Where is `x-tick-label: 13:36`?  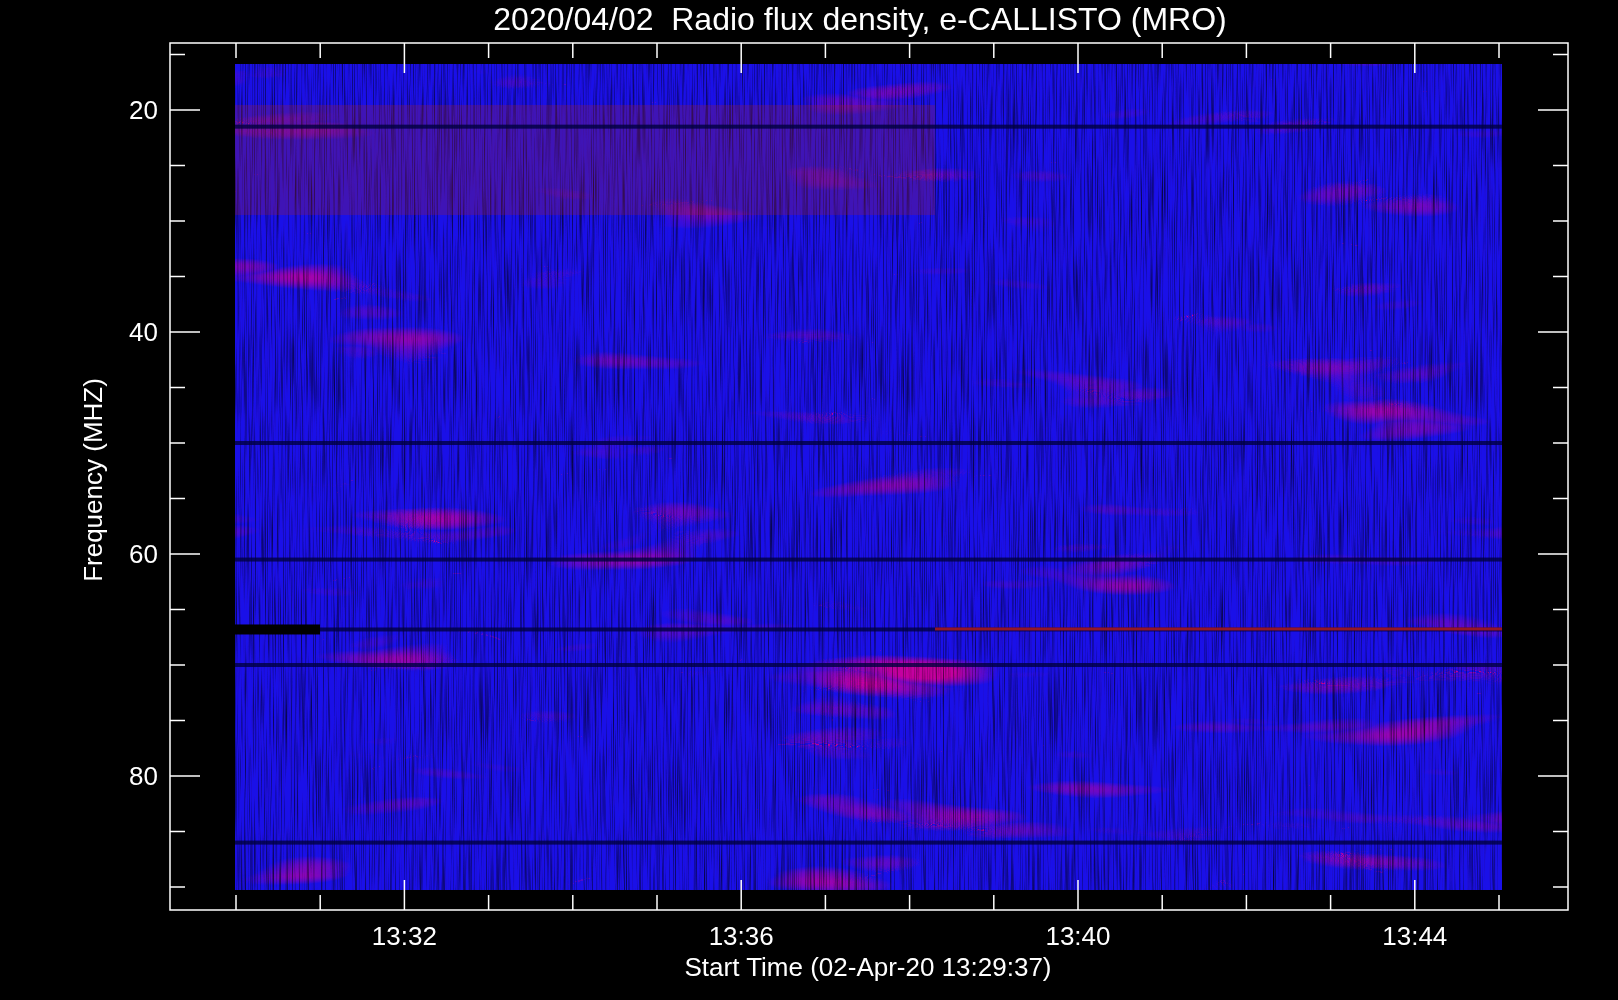 x-tick-label: 13:36 is located at coordinates (741, 936).